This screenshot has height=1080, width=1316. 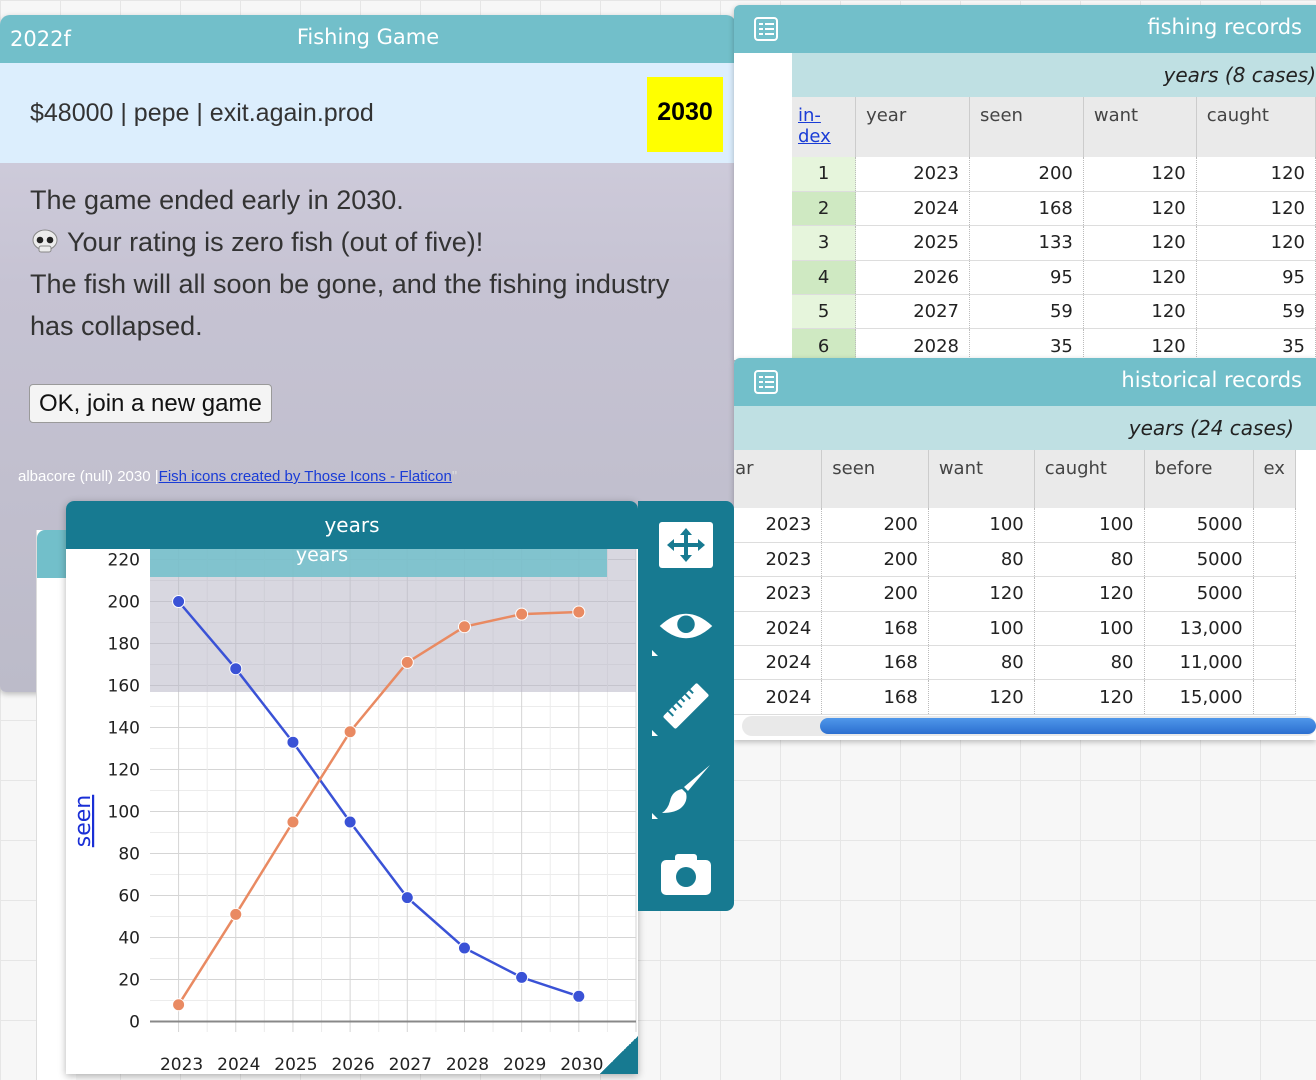 I want to click on move-tool-button, so click(x=686, y=545).